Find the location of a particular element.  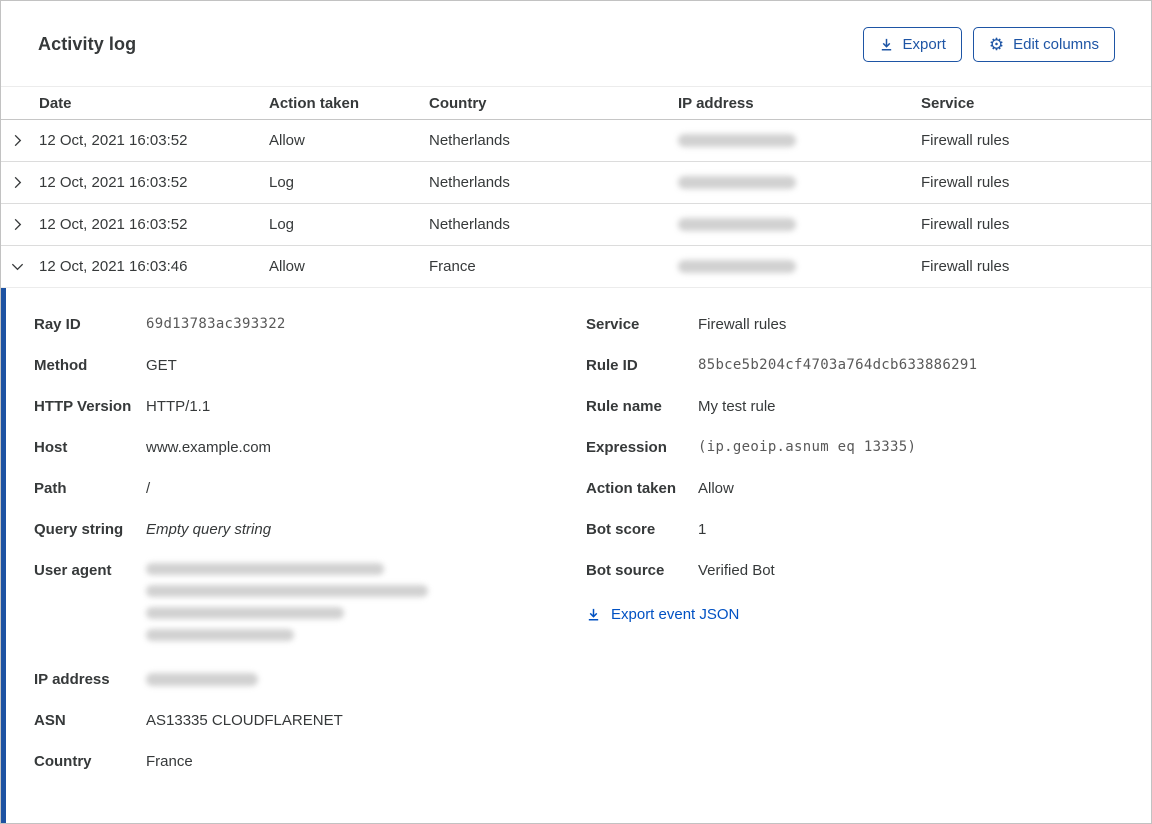

collapse-row-button is located at coordinates (20, 266).